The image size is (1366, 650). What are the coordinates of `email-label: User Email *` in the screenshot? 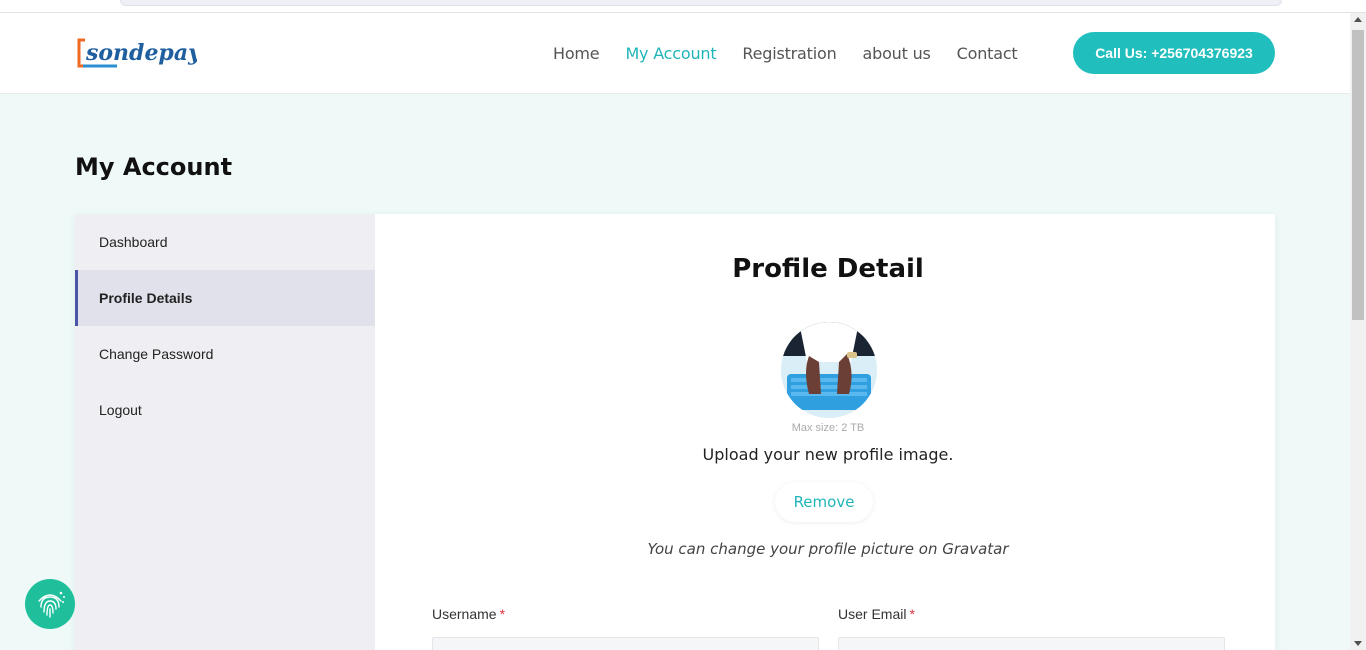 It's located at (876, 614).